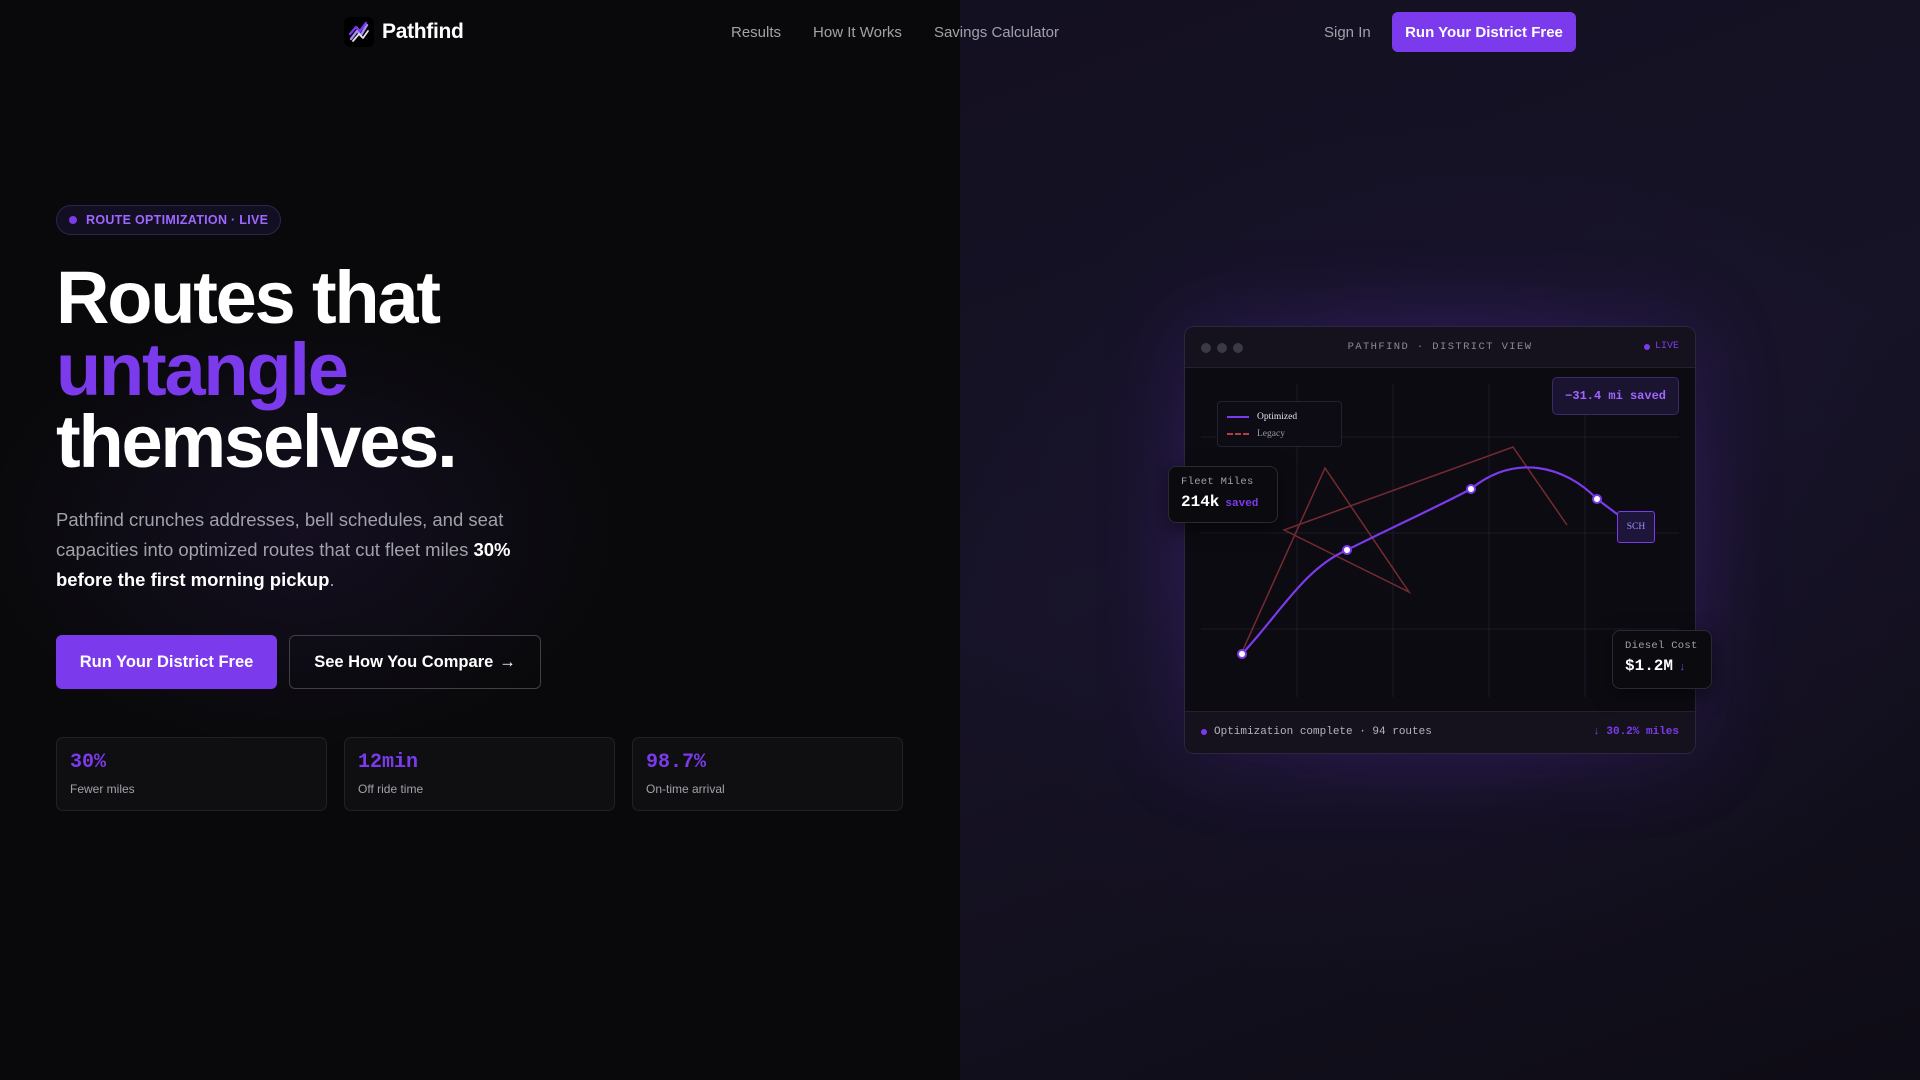  I want to click on solid-line-icon, so click(1238, 416).